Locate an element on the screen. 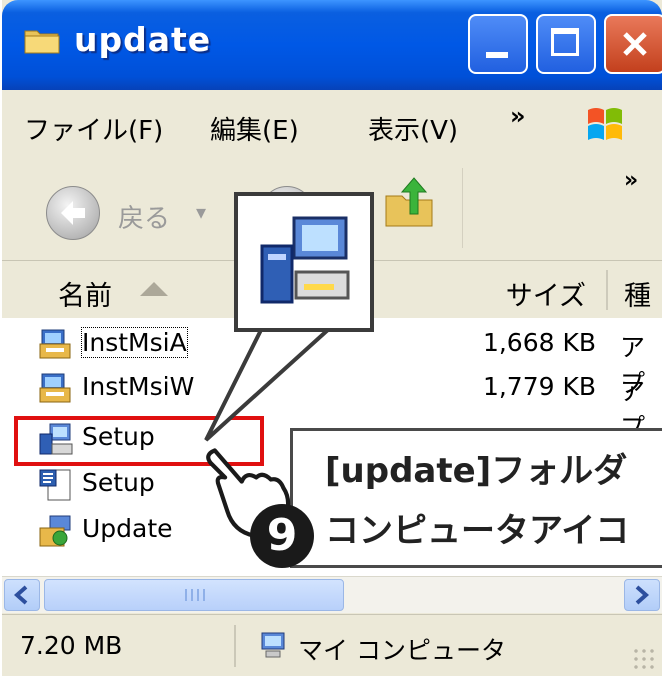 The image size is (662, 676). minimize-button is located at coordinates (498, 44).